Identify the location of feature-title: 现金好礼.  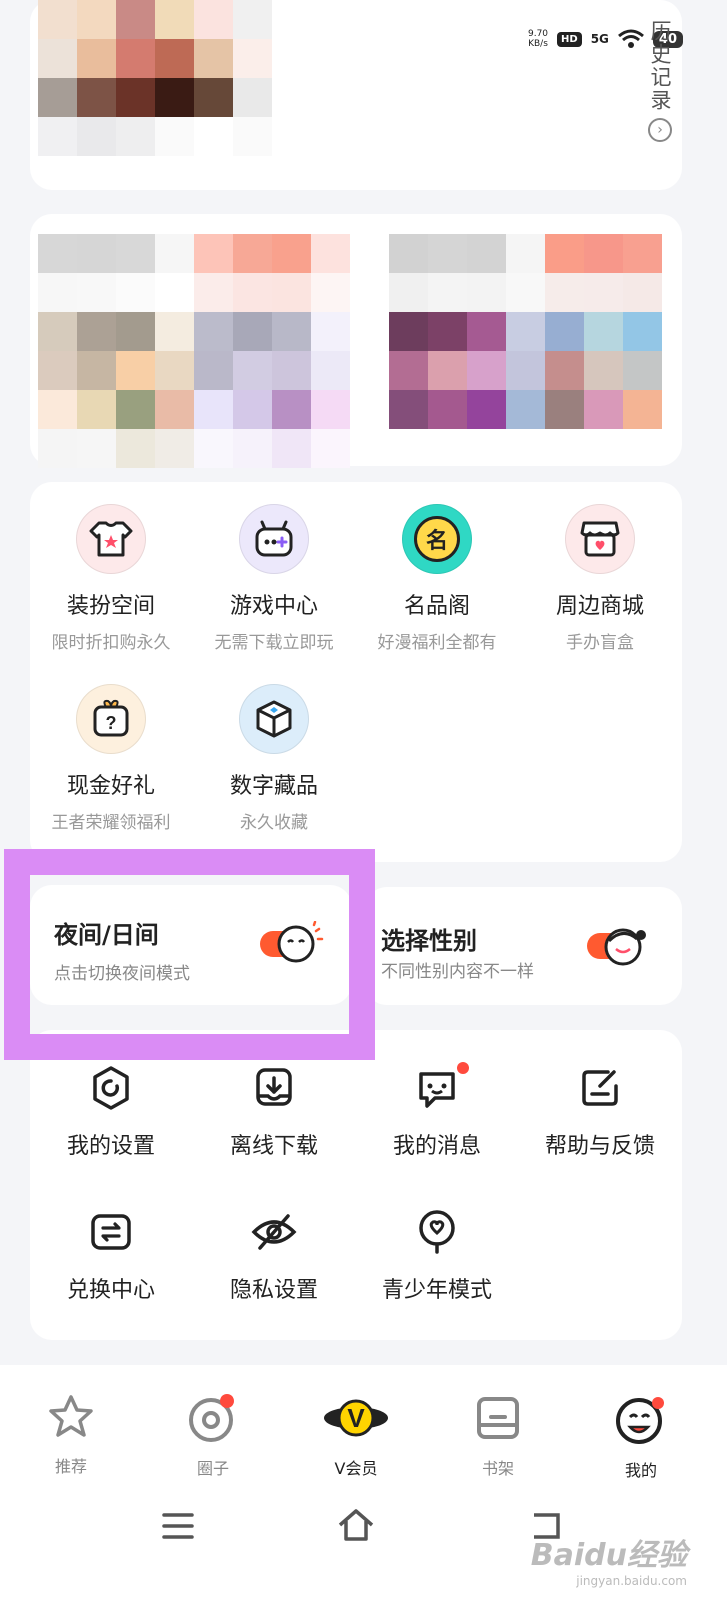
(110, 786).